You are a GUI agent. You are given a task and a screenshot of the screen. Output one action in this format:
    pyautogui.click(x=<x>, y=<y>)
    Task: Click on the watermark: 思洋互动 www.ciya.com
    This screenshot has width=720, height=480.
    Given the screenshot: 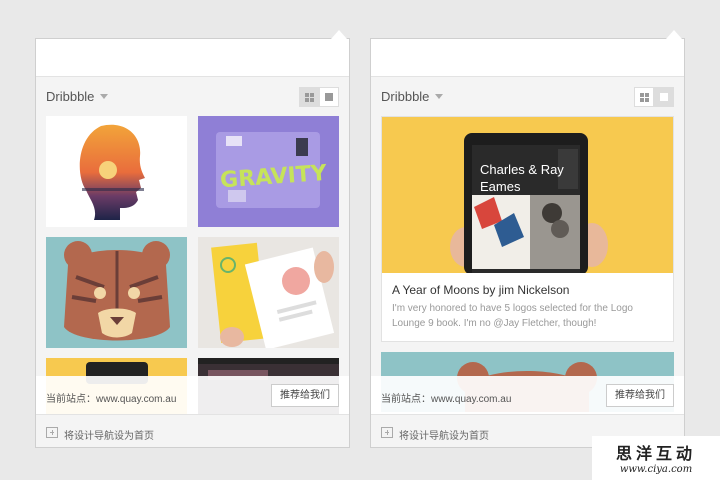 What is the action you would take?
    pyautogui.click(x=656, y=458)
    